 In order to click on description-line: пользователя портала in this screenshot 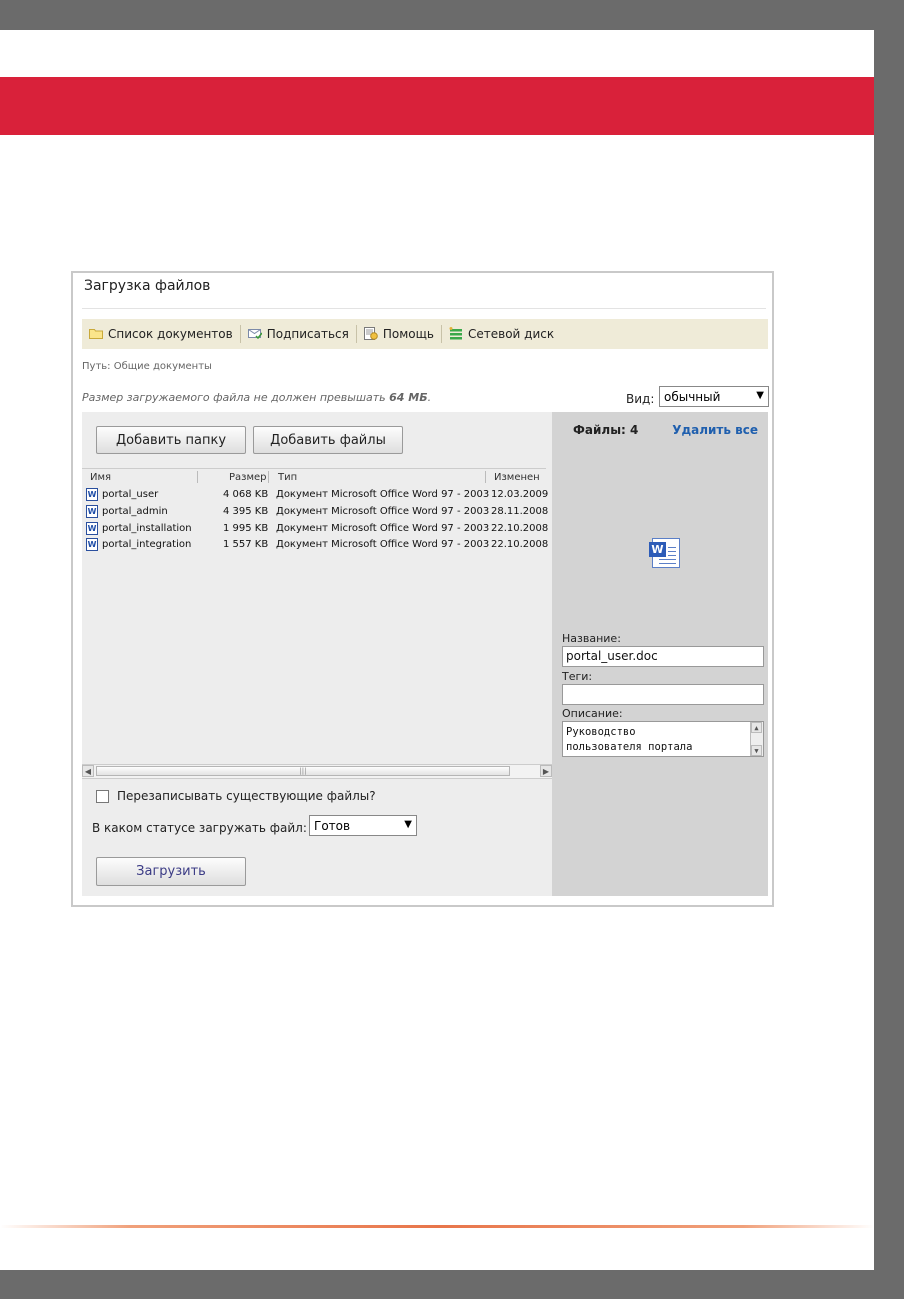, I will do `click(629, 747)`.